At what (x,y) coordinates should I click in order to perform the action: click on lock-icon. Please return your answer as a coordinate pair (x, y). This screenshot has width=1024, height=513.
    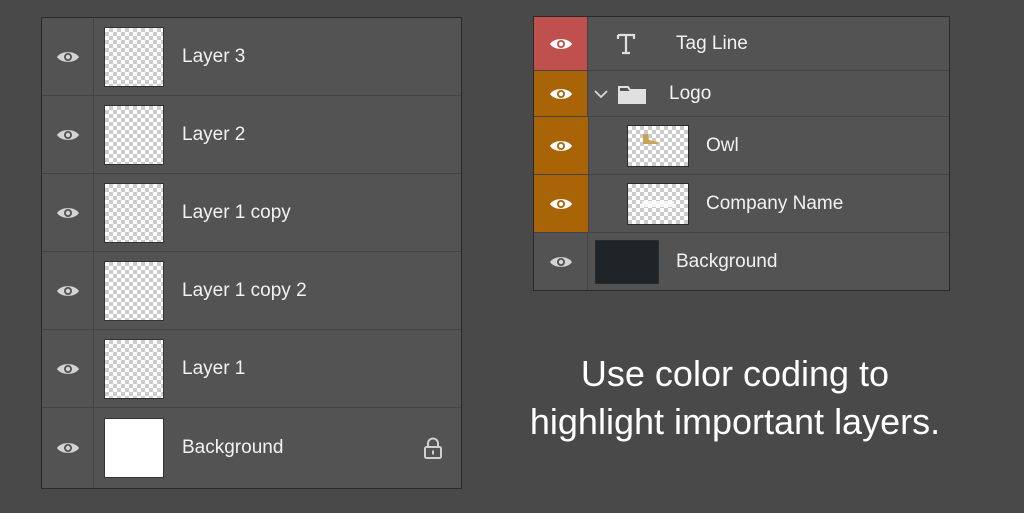
    Looking at the image, I should click on (433, 448).